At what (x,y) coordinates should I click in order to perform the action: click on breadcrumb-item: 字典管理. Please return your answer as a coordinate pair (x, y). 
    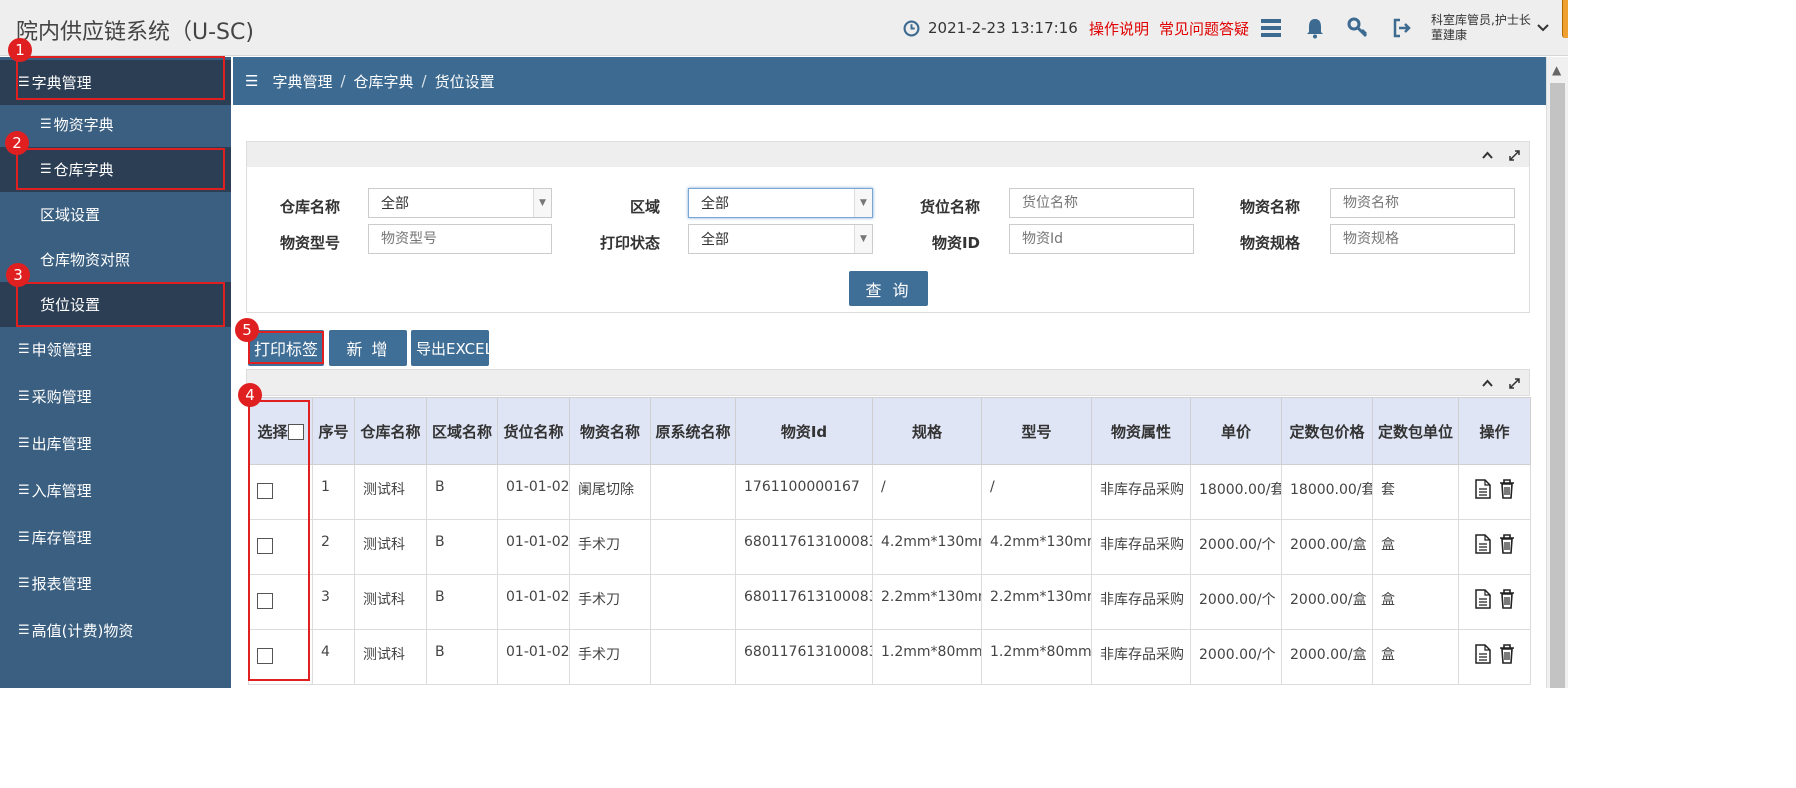
    Looking at the image, I should click on (302, 81).